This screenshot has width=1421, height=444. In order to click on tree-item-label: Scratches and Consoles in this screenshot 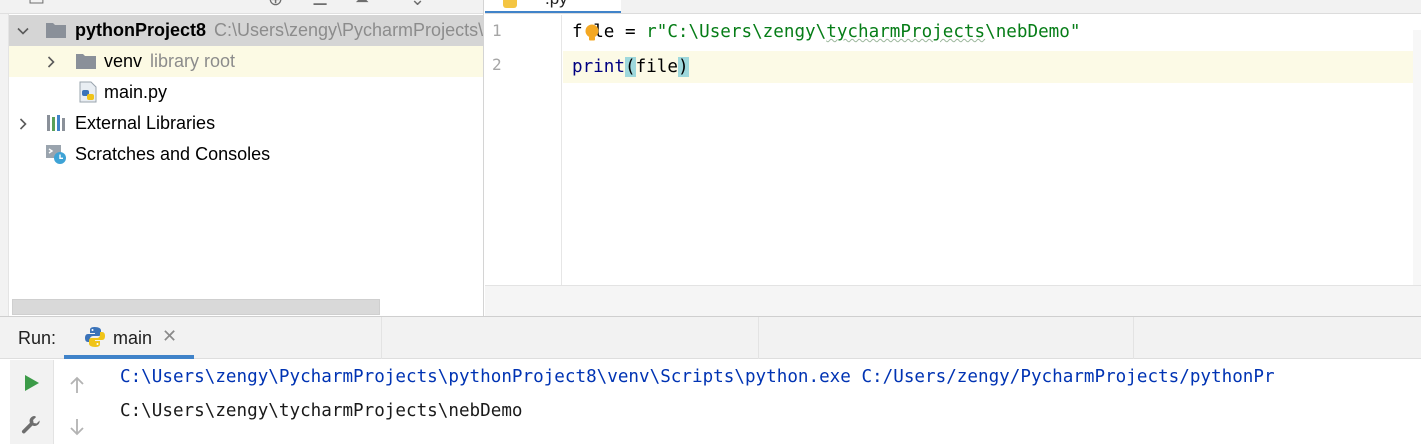, I will do `click(173, 154)`.